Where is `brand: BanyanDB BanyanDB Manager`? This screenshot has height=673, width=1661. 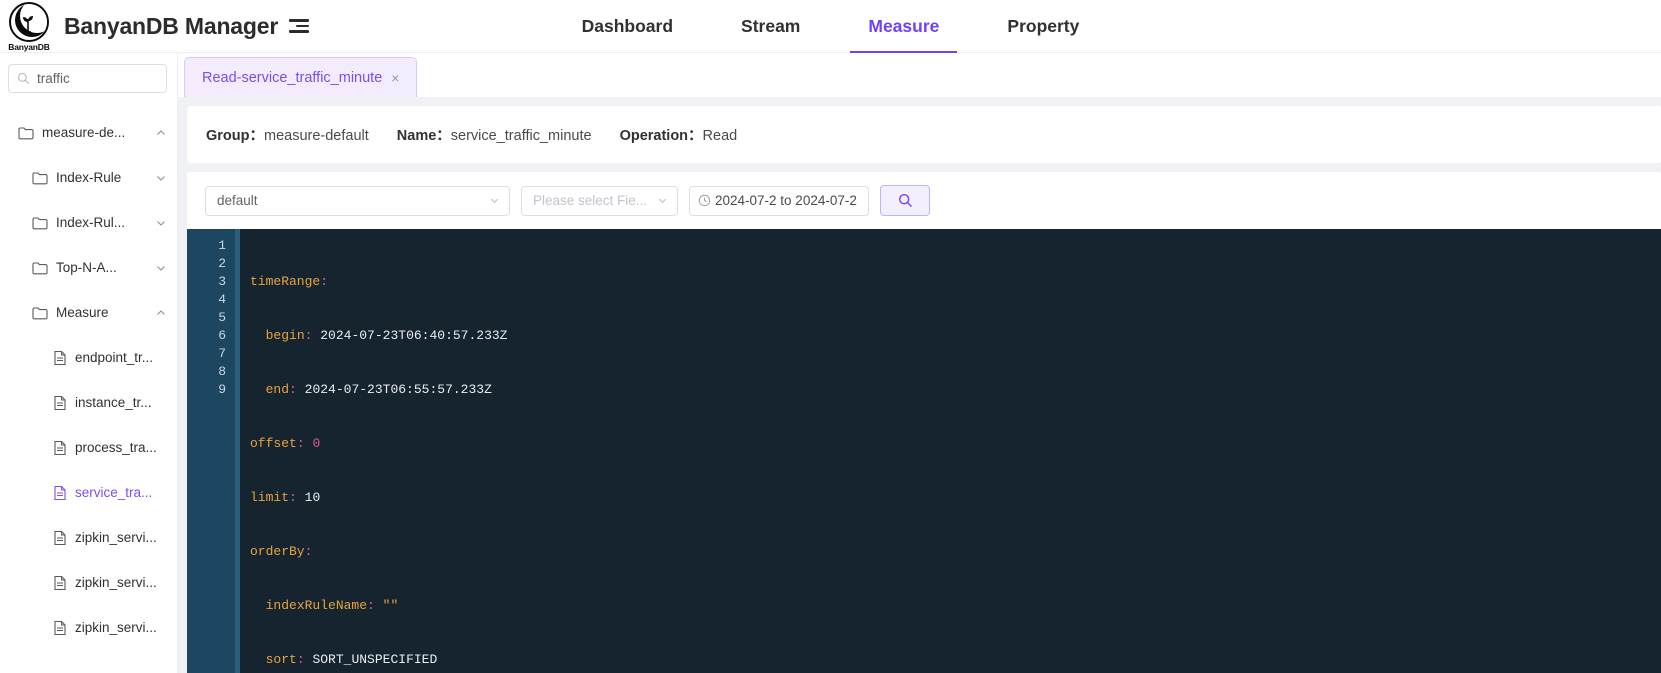 brand: BanyanDB BanyanDB Manager is located at coordinates (155, 26).